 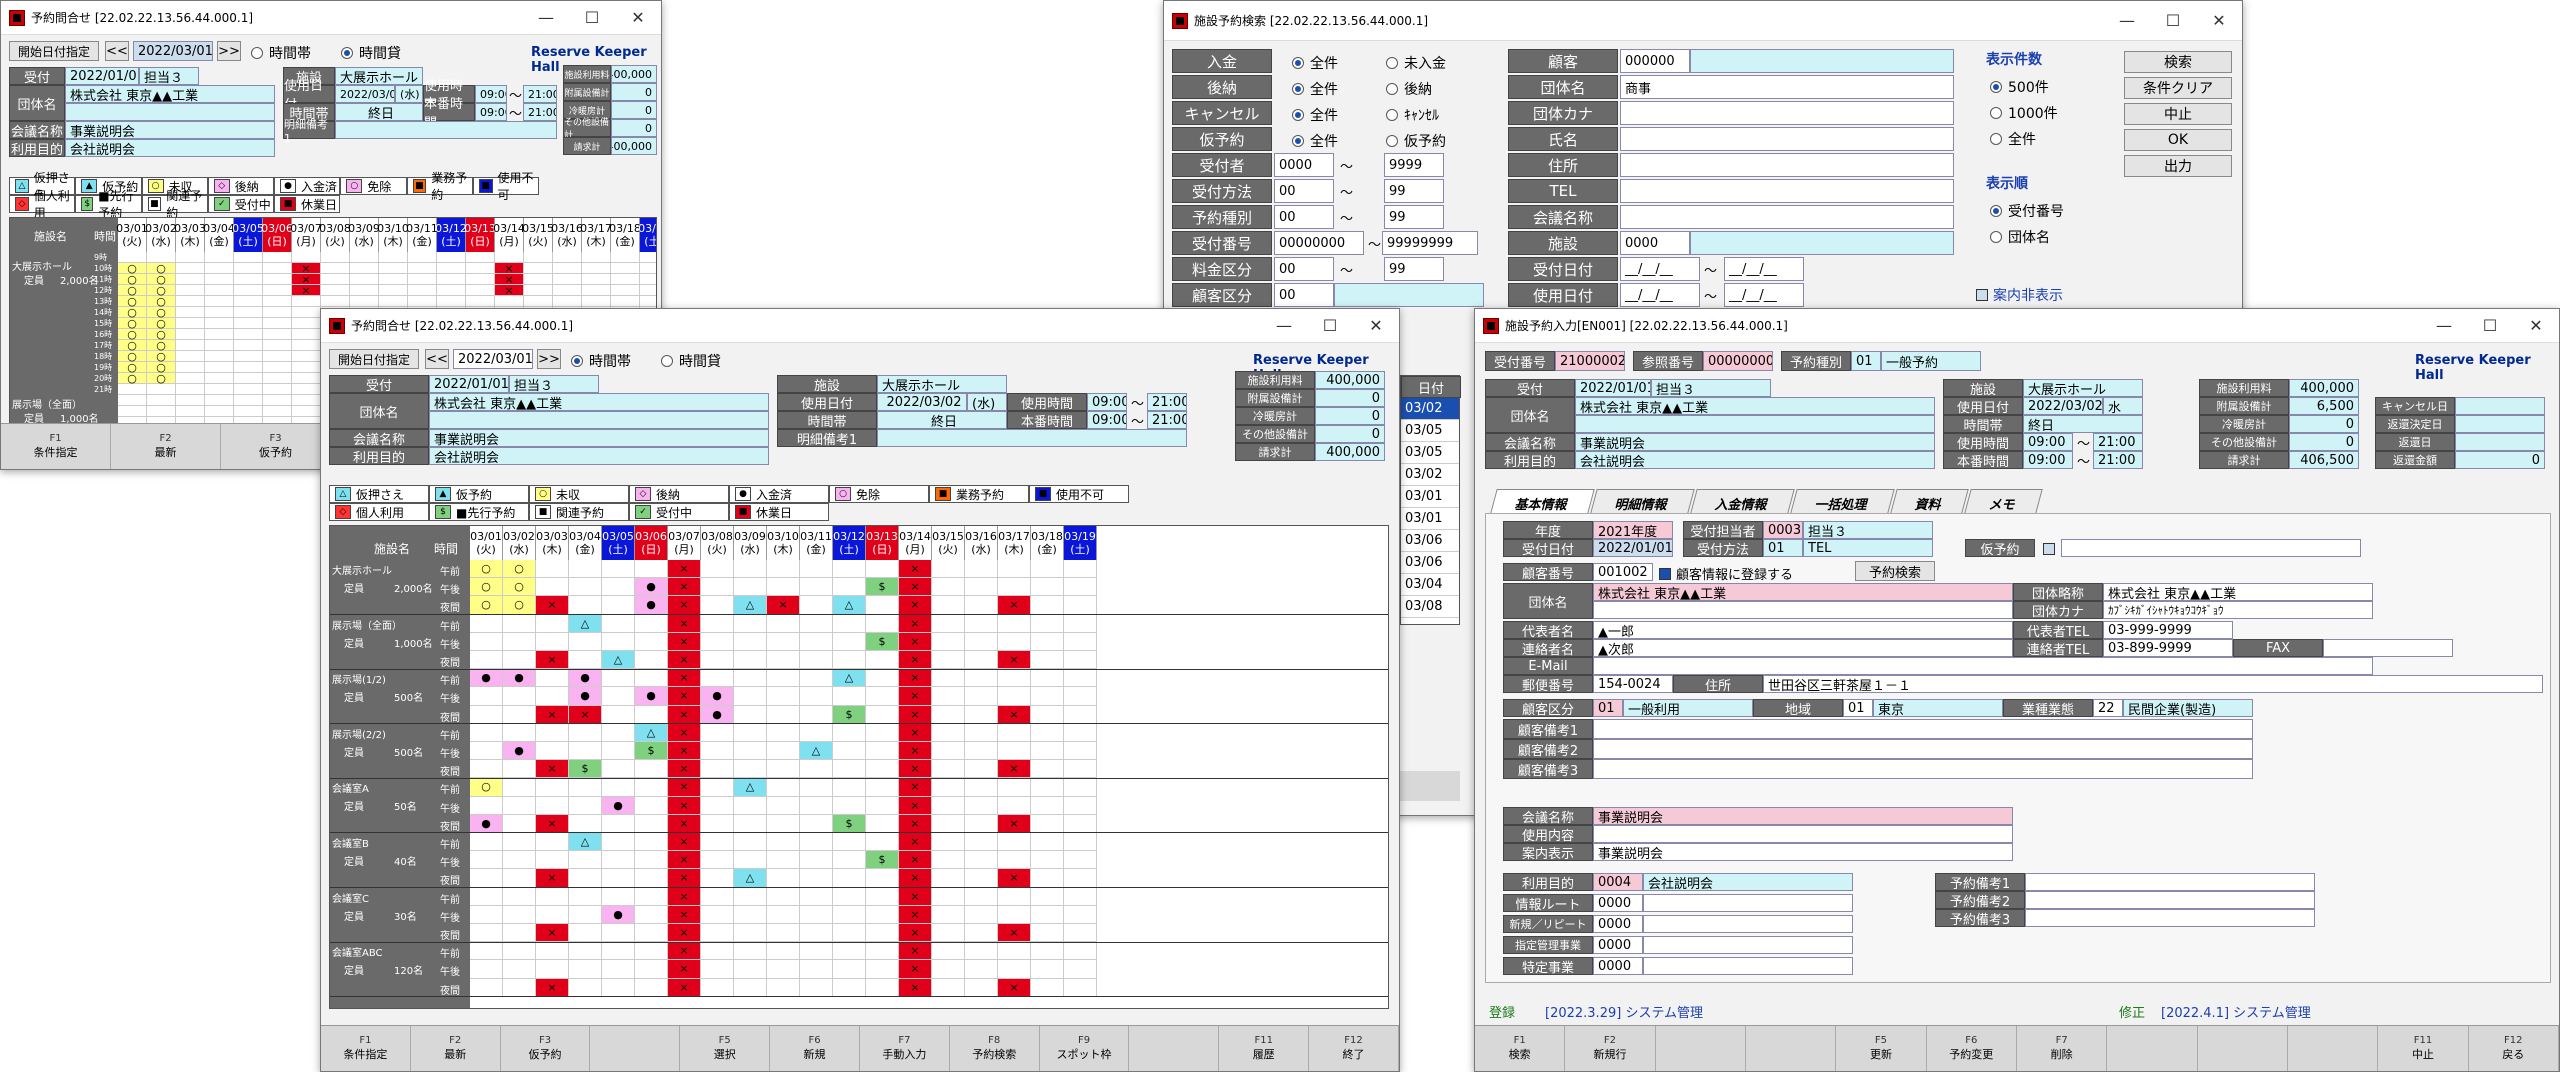 I want to click on day-header: 03/01 (火), so click(x=132, y=235).